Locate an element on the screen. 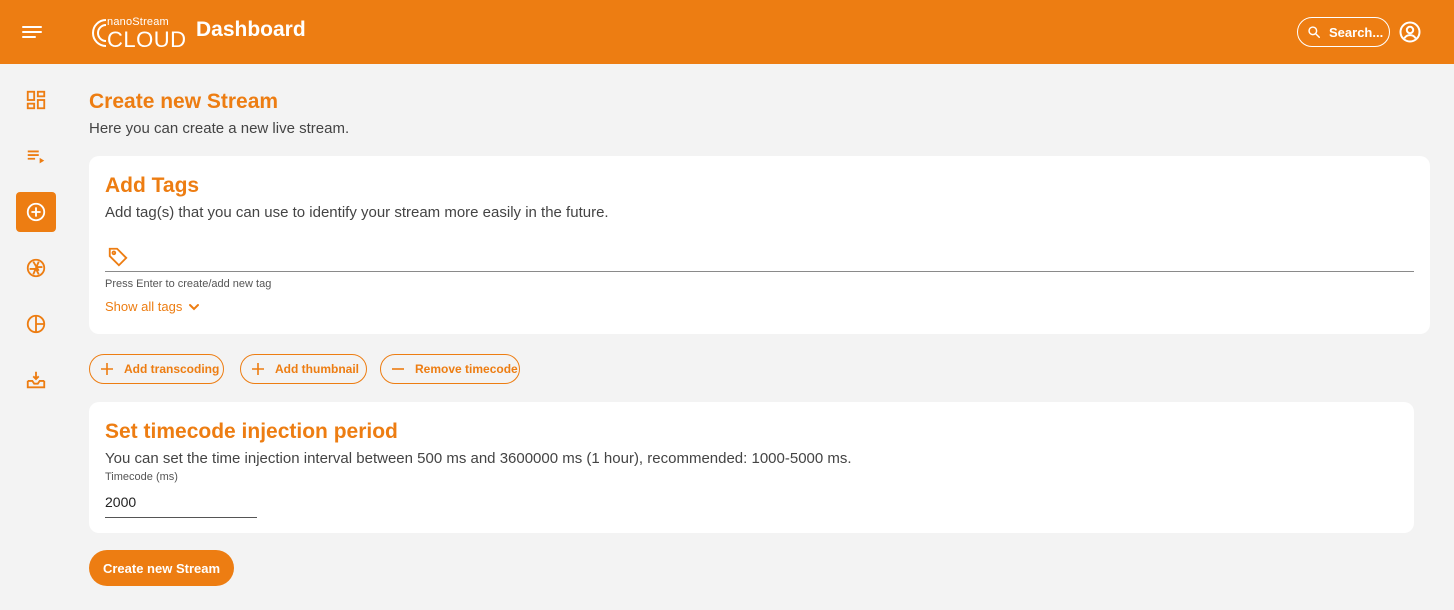 This screenshot has width=1454, height=610. shutter-icon is located at coordinates (36, 268).